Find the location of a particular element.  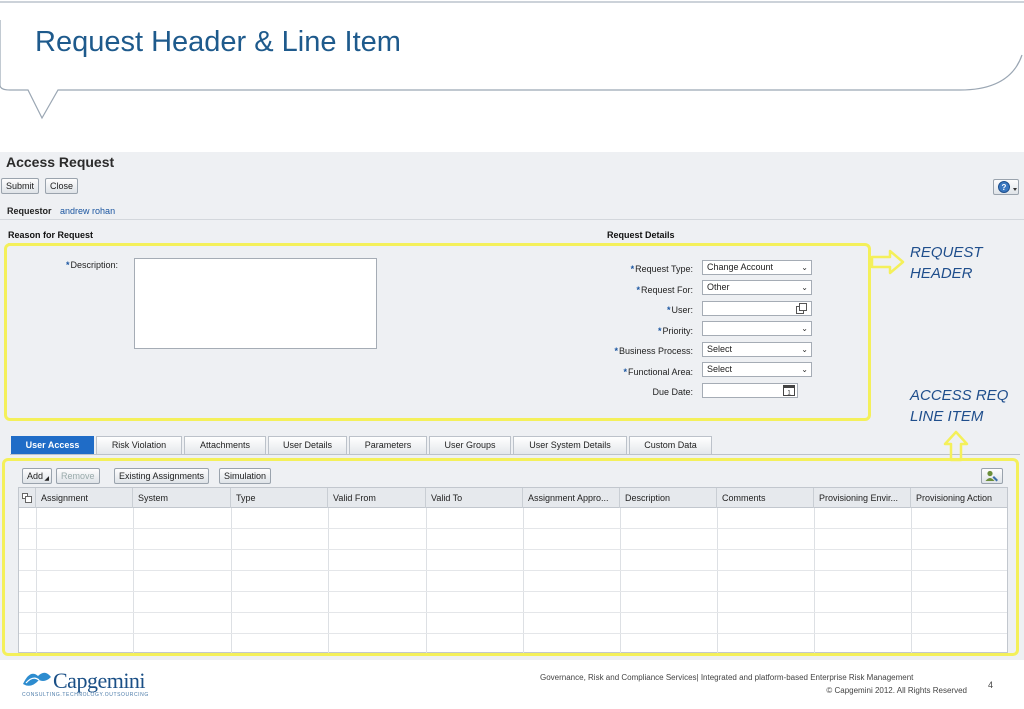

requestor-label: Requestor is located at coordinates (29, 211).